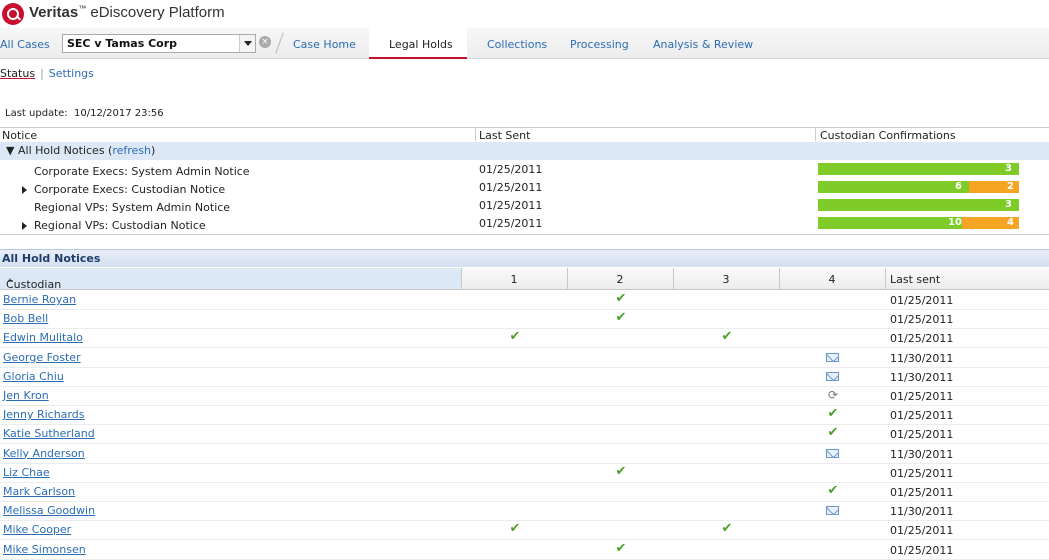  Describe the element at coordinates (130, 189) in the screenshot. I see `notice-name: Corporate Execs: Custodian Notice` at that location.